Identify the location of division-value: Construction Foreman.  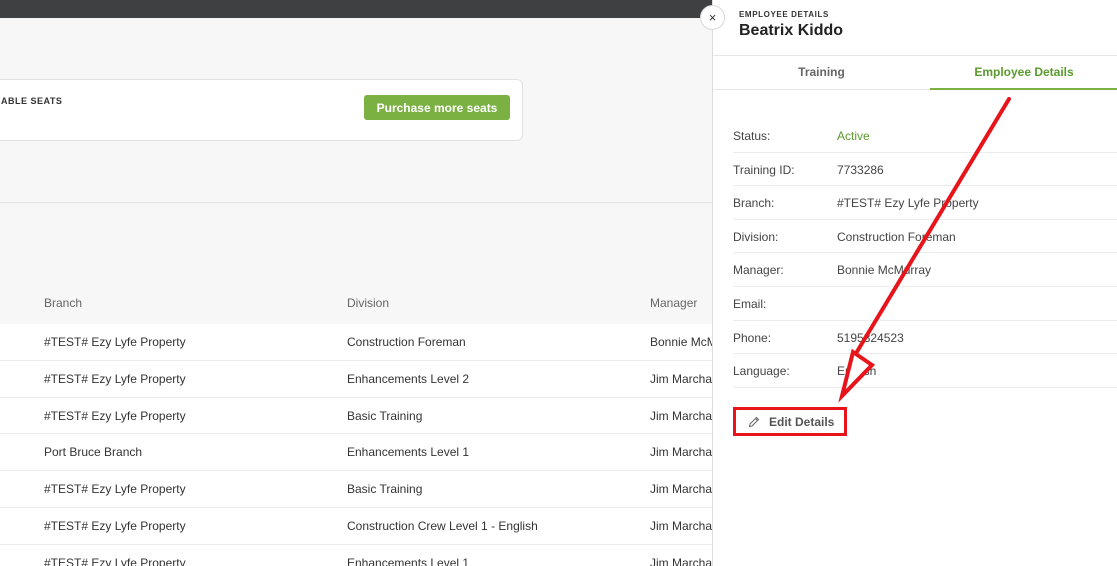
(896, 236).